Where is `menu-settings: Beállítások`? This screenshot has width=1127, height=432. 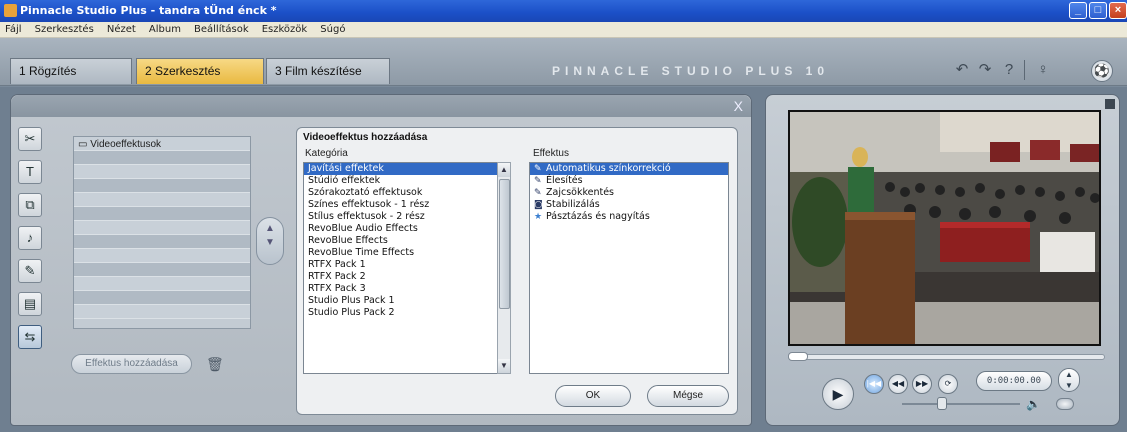
menu-settings: Beállítások is located at coordinates (221, 28).